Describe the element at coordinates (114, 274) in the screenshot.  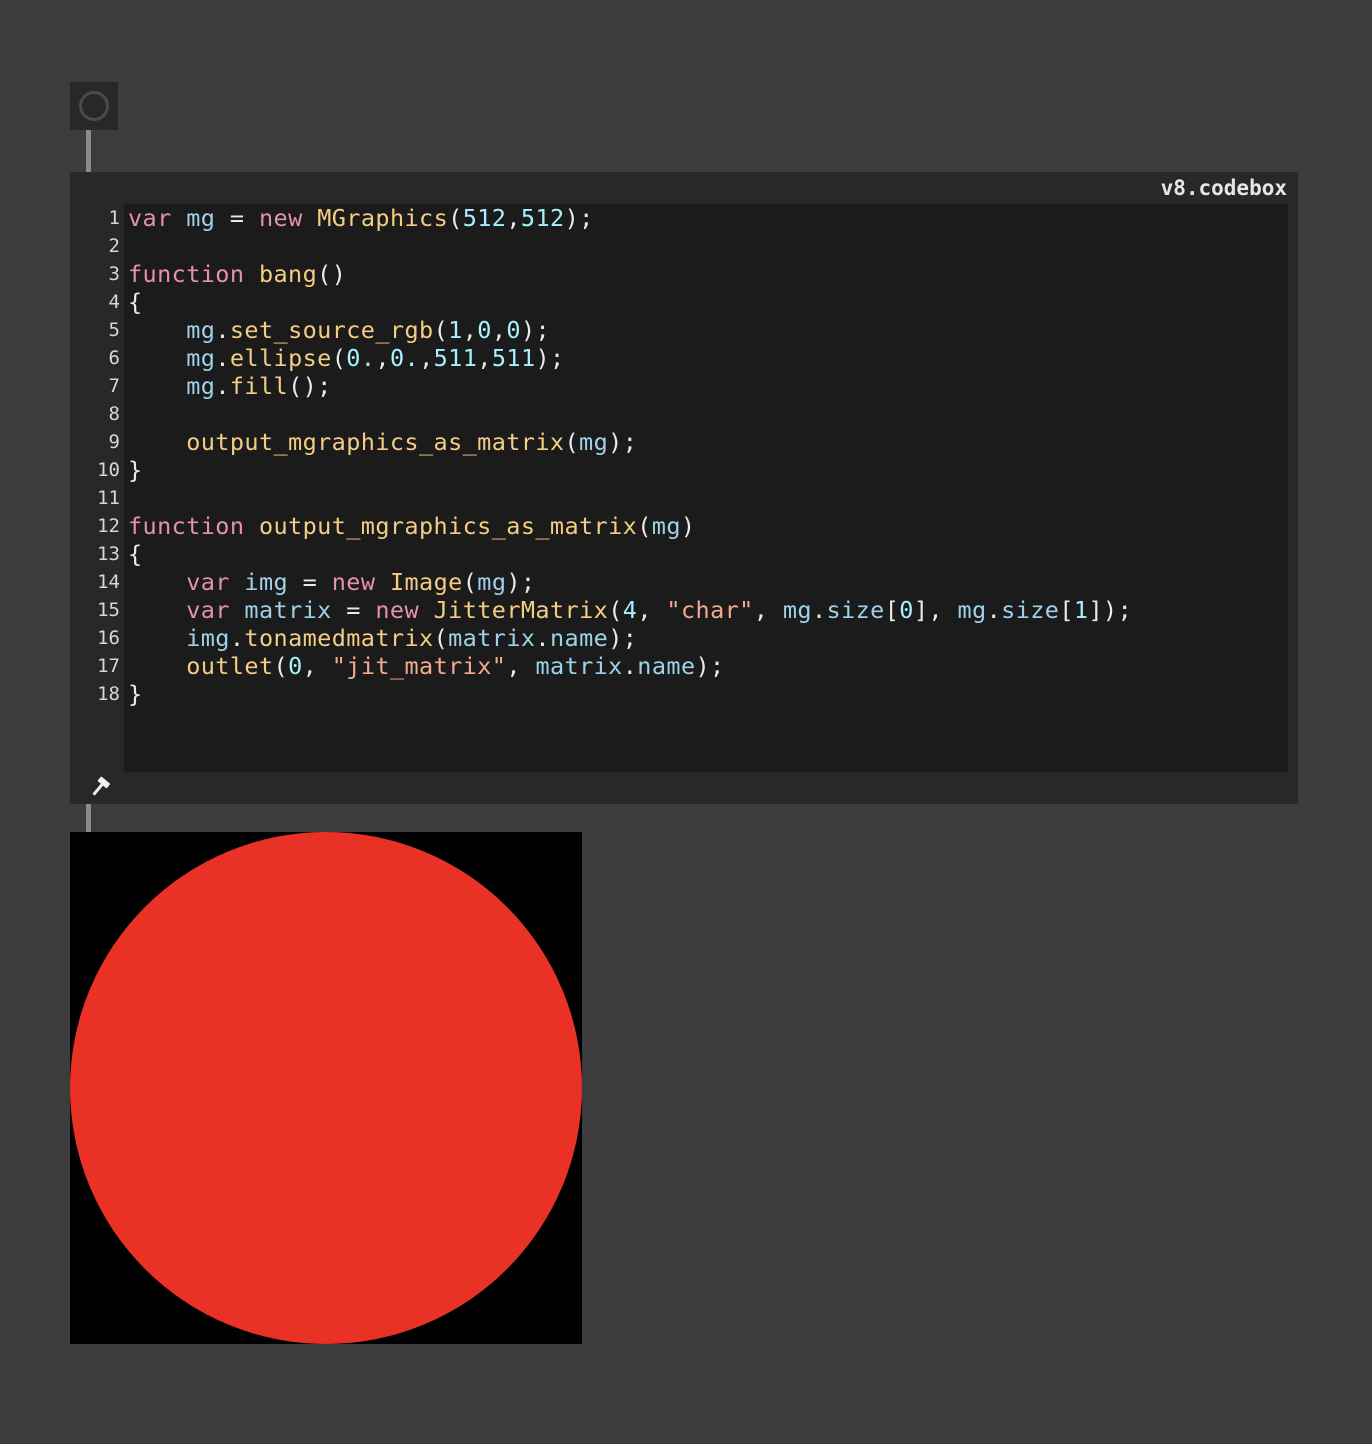
I see `line-number: 3` at that location.